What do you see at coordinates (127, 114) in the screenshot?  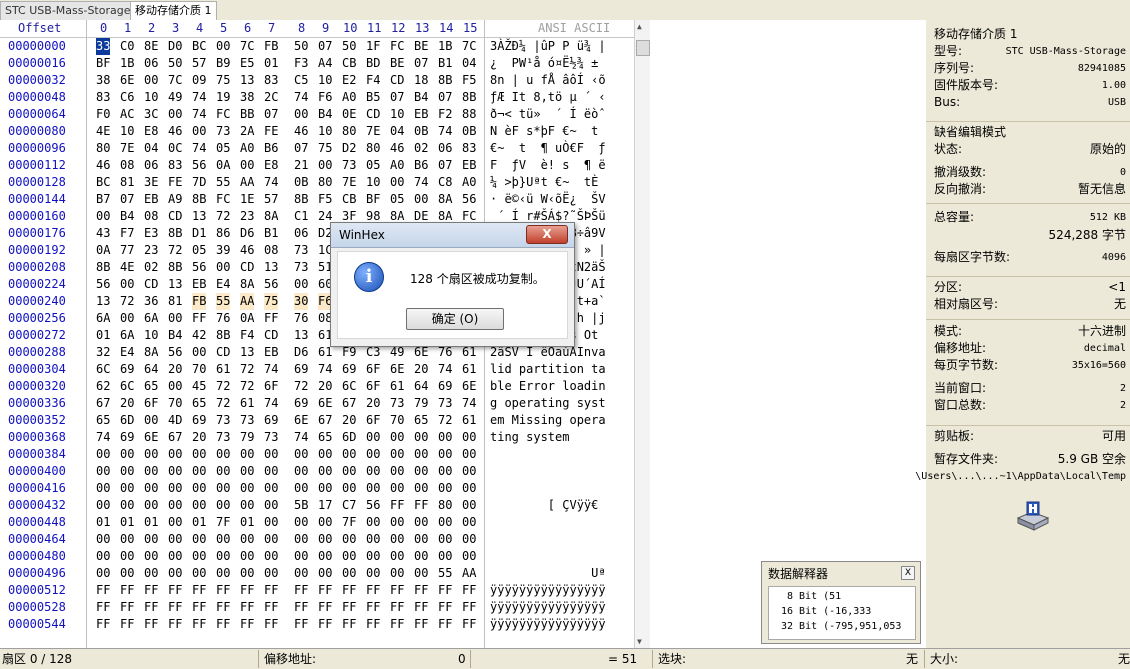 I see `hex-byte: AC` at bounding box center [127, 114].